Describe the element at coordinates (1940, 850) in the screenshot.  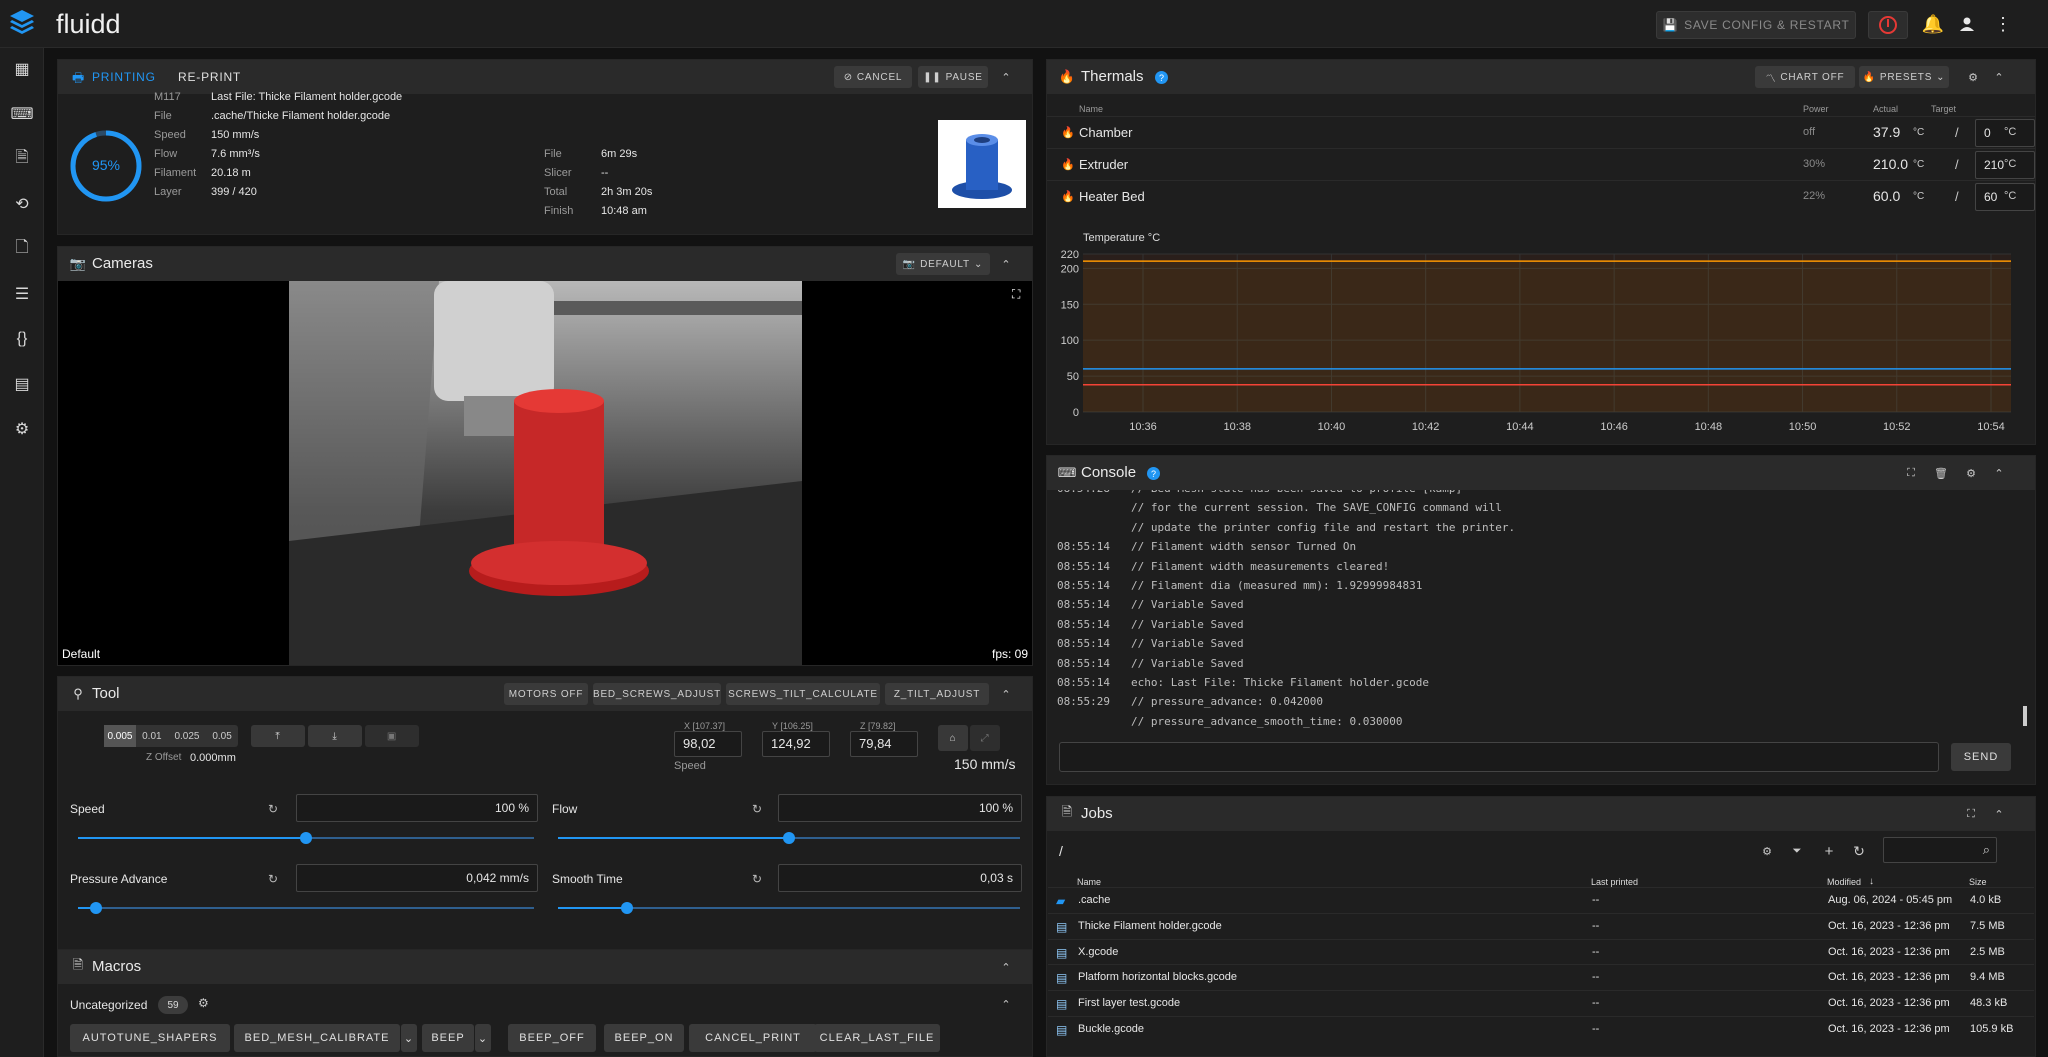
I see `jobs-search-input: ⌕` at that location.